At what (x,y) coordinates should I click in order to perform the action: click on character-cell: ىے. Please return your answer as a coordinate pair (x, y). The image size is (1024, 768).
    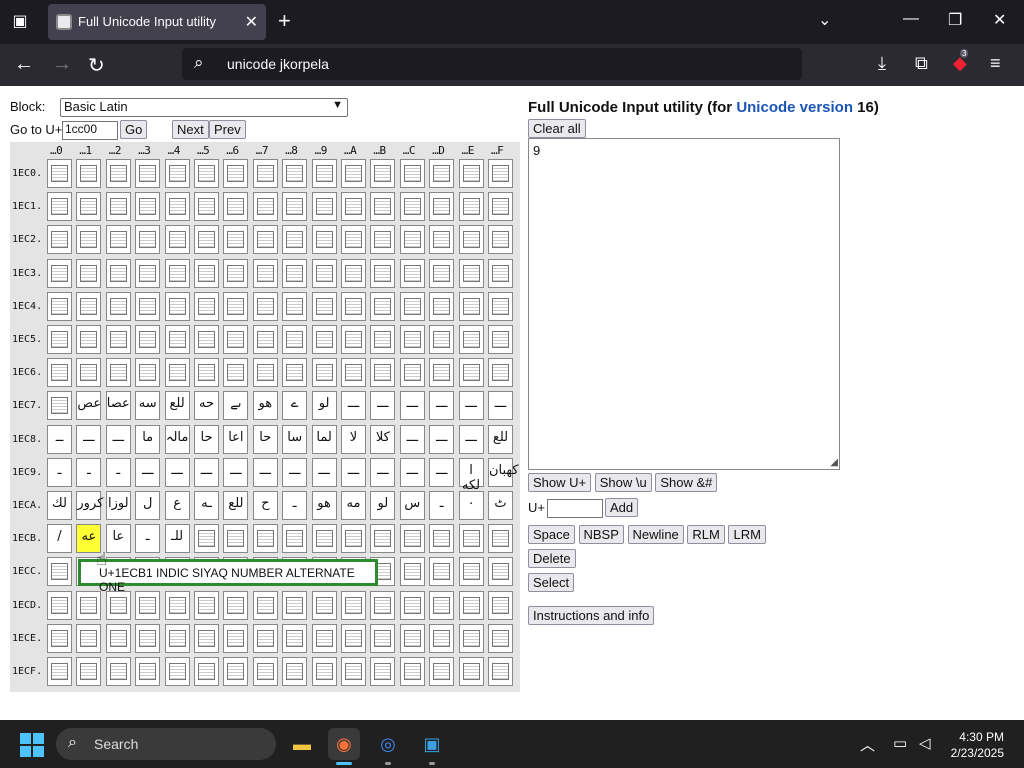
    Looking at the image, I should click on (236, 406).